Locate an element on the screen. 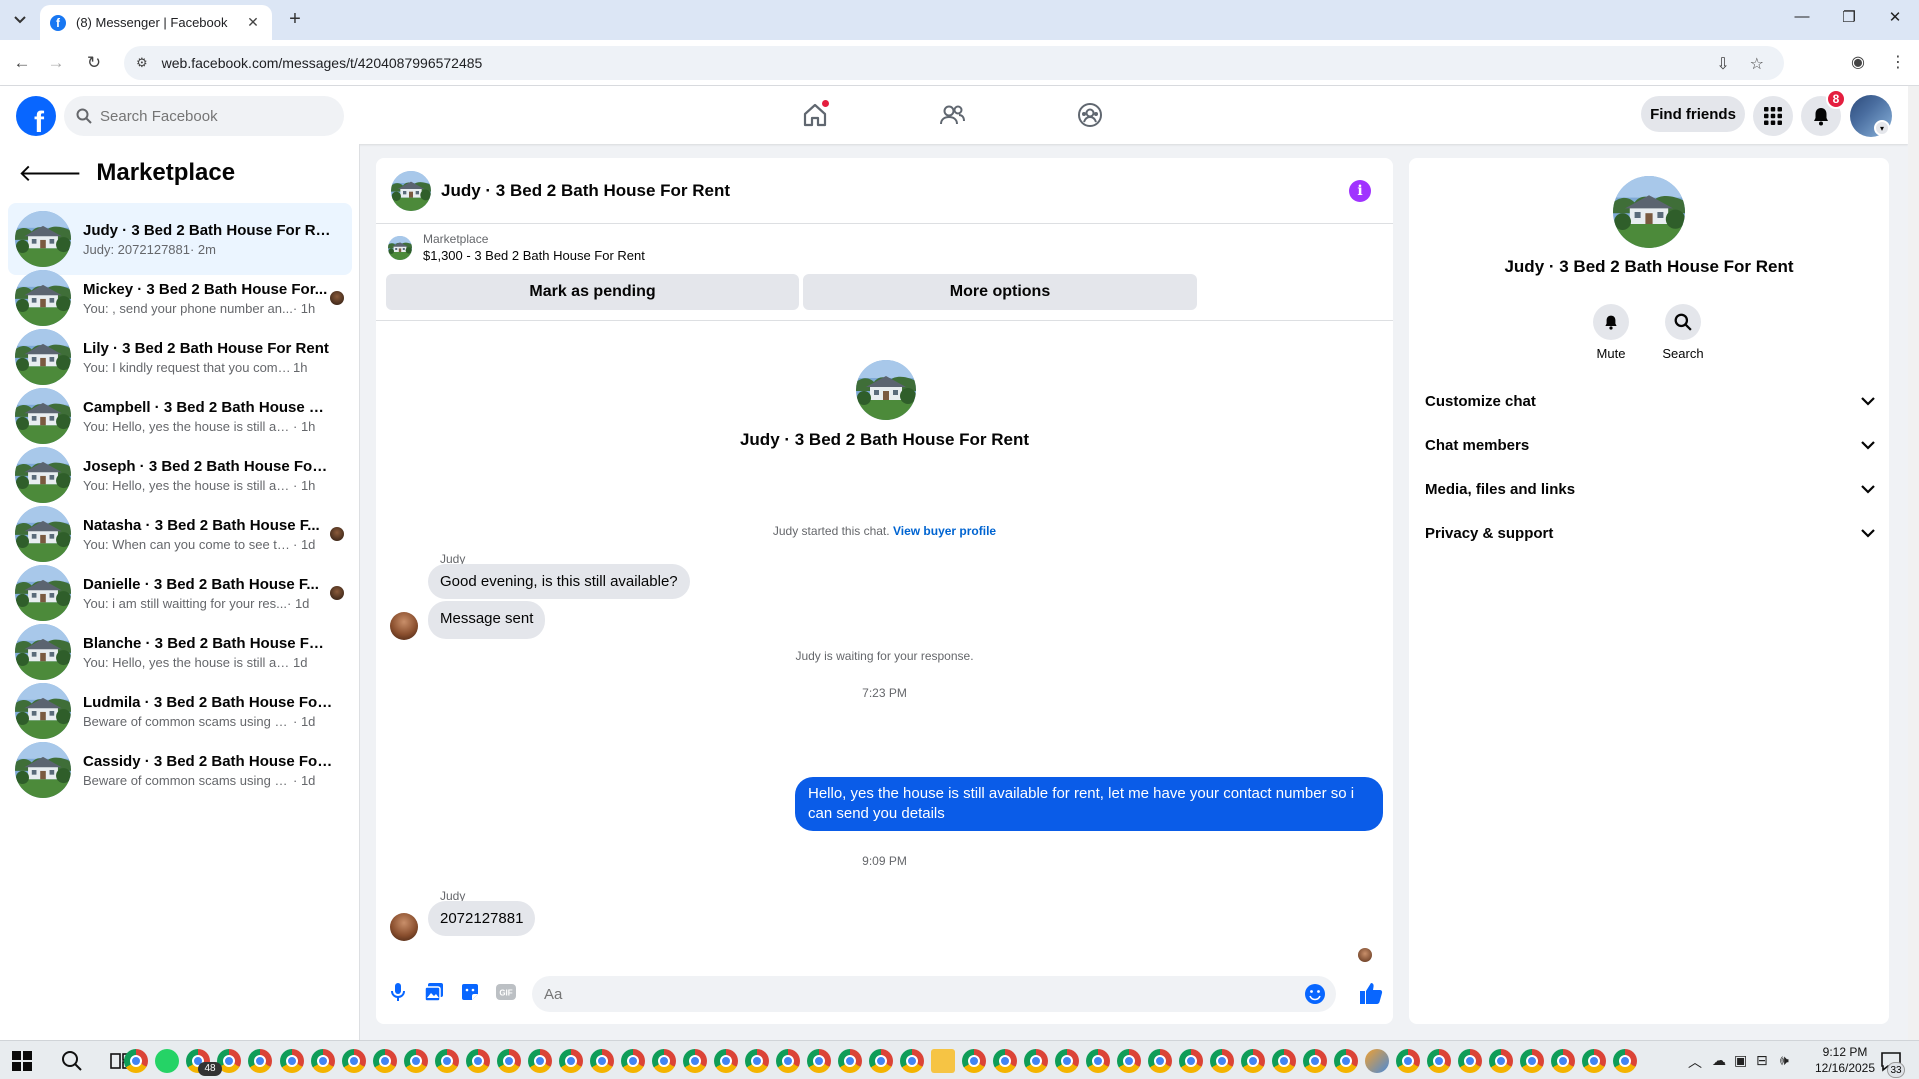 The height and width of the screenshot is (1079, 1919). site-settings-icon: ⚙ is located at coordinates (142, 63).